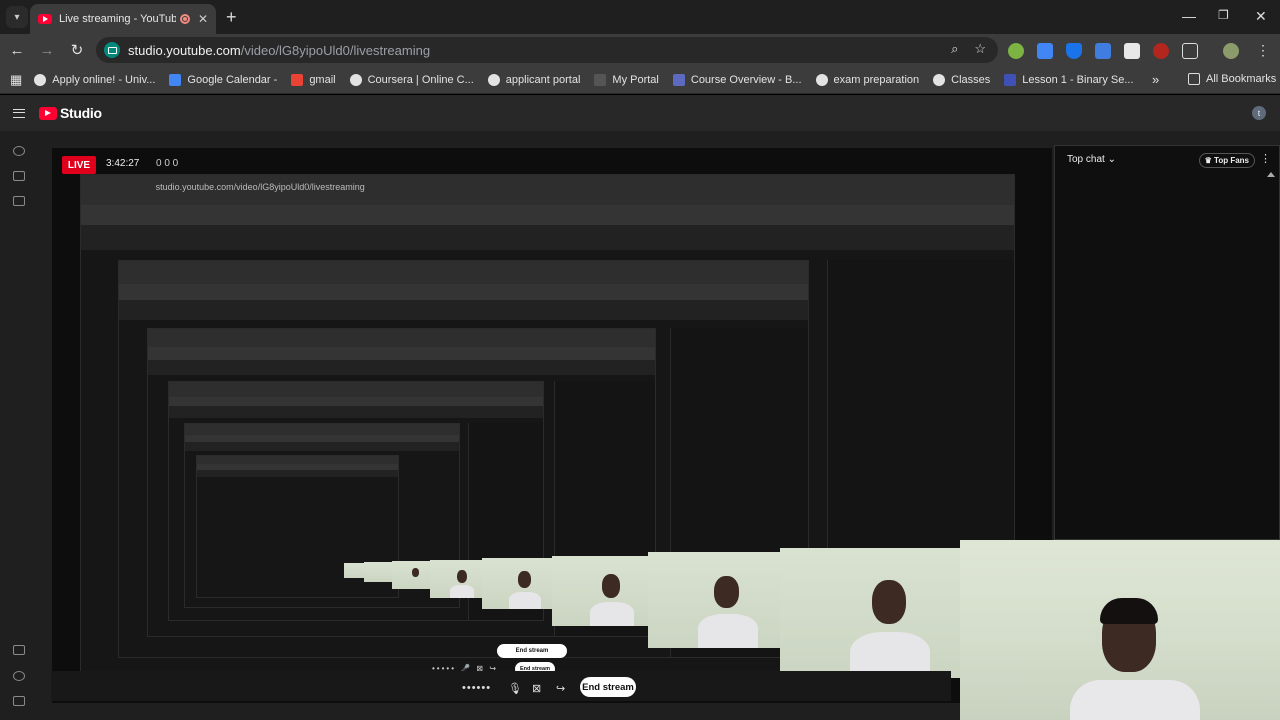 The height and width of the screenshot is (720, 1280). Describe the element at coordinates (70, 113) in the screenshot. I see `studio-logo: Studio` at that location.